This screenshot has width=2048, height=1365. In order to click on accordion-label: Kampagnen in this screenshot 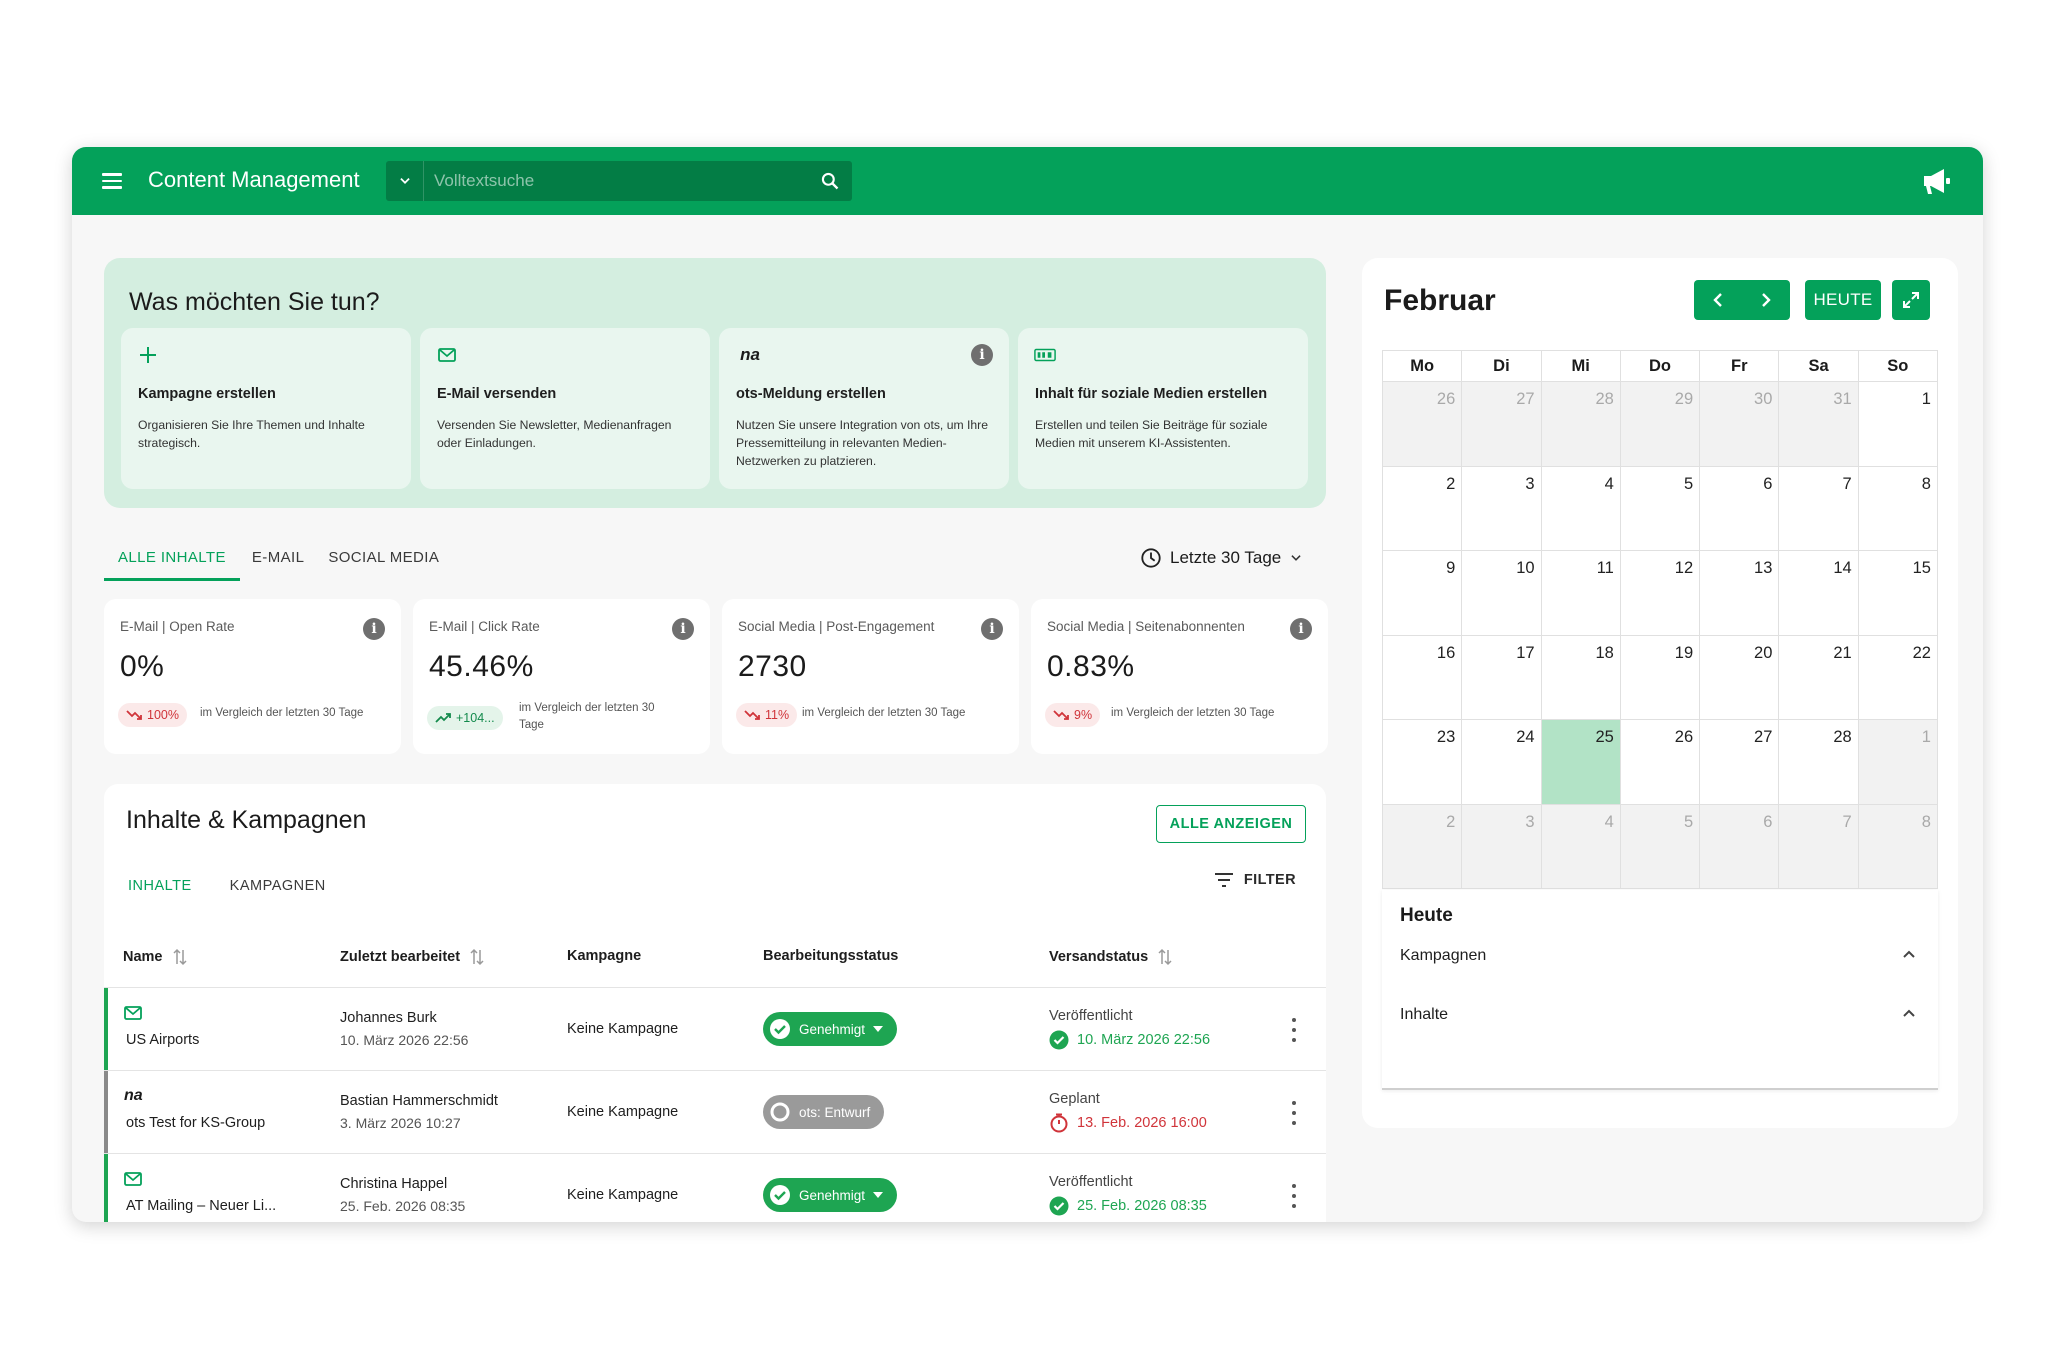, I will do `click(1443, 955)`.